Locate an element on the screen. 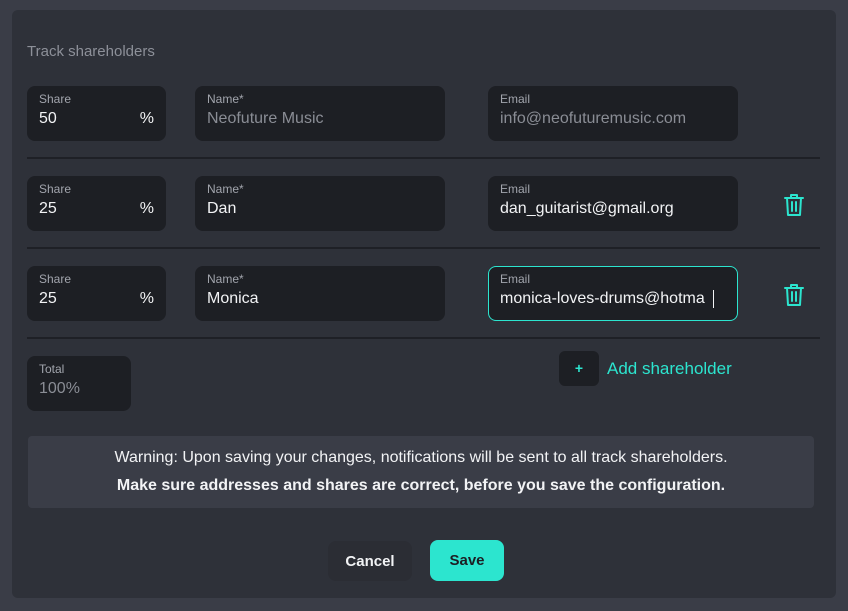 This screenshot has height=611, width=848. share-value: 50 is located at coordinates (48, 118).